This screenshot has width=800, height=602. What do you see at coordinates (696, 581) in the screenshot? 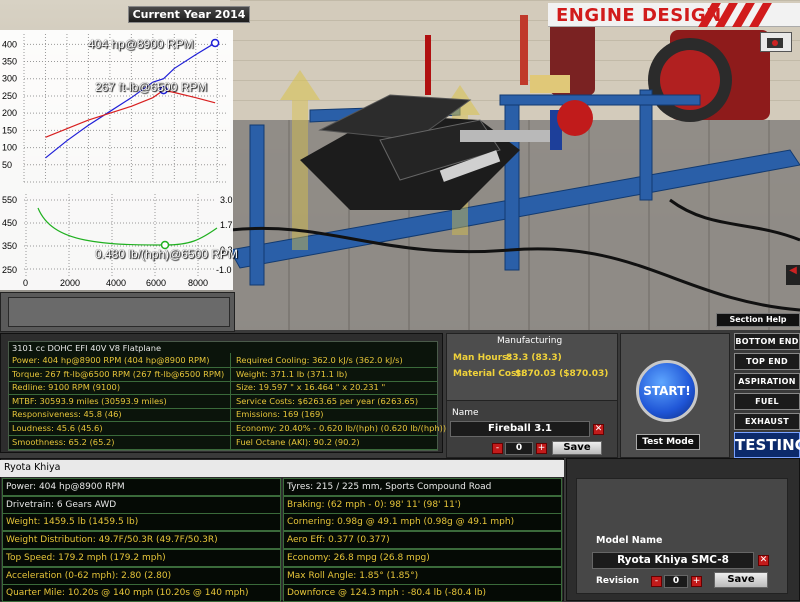
I see `model-revision-increment: +` at bounding box center [696, 581].